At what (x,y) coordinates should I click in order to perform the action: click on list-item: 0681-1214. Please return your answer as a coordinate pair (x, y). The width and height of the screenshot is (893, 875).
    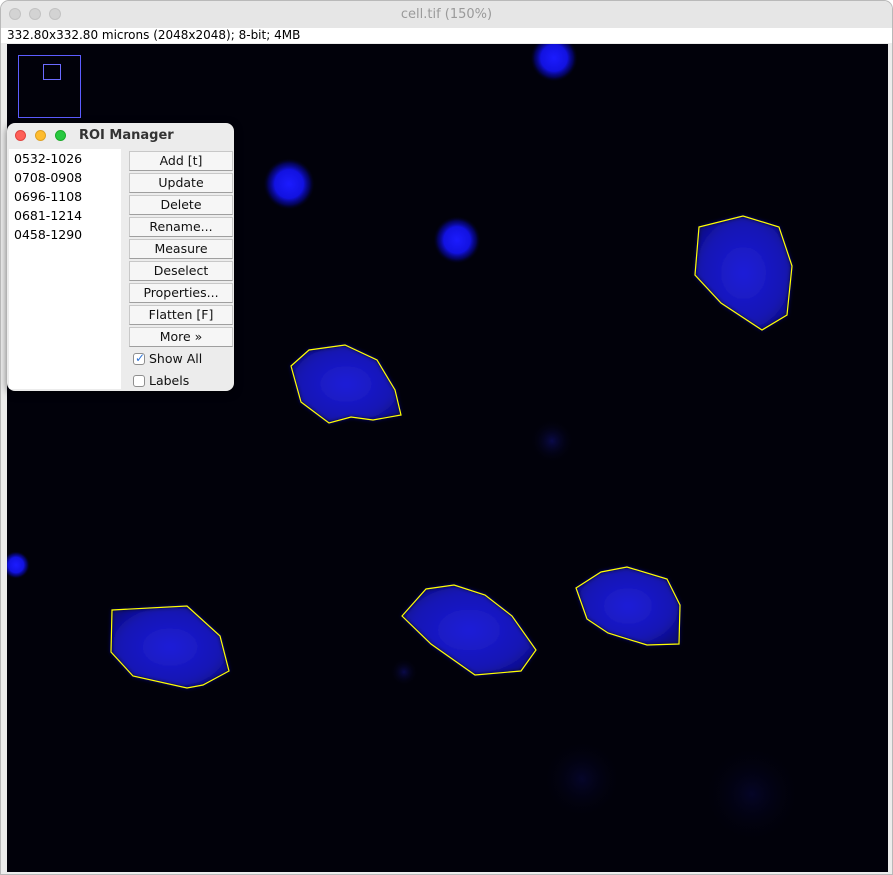
    Looking at the image, I should click on (65, 215).